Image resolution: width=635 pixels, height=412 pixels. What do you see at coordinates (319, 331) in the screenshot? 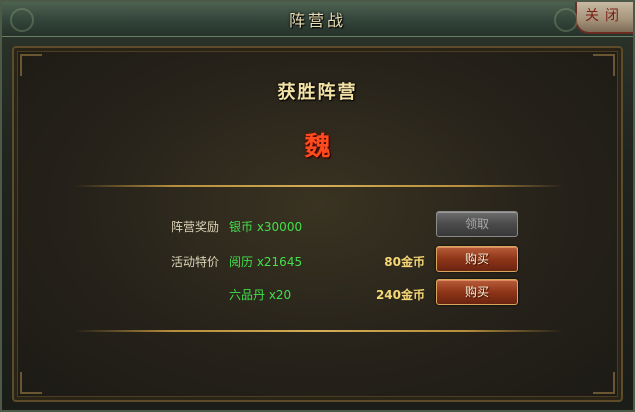
I see `divider-bottom` at bounding box center [319, 331].